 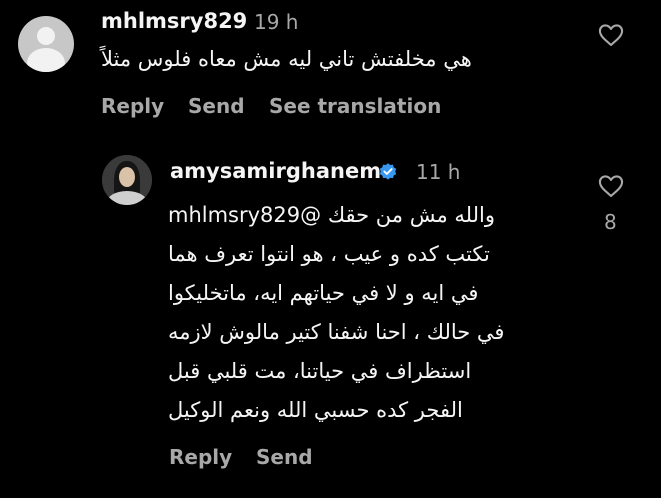 I want to click on profile-photo-icon, so click(x=127, y=180).